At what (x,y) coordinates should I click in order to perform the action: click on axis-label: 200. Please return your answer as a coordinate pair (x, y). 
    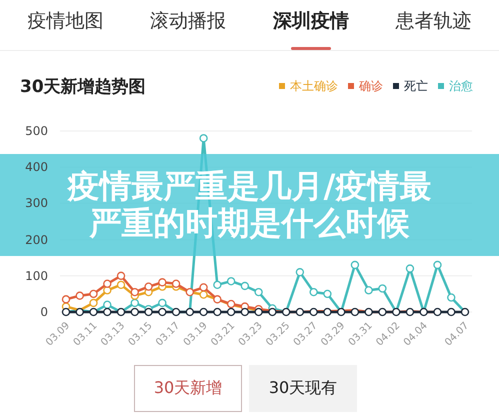
    Looking at the image, I should click on (36, 239).